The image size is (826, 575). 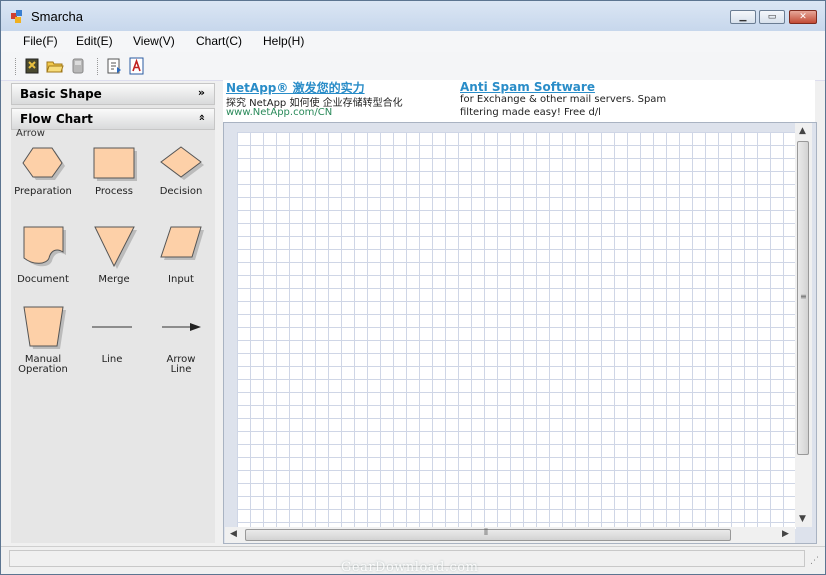 I want to click on menu-edit: Edit(E), so click(x=94, y=41).